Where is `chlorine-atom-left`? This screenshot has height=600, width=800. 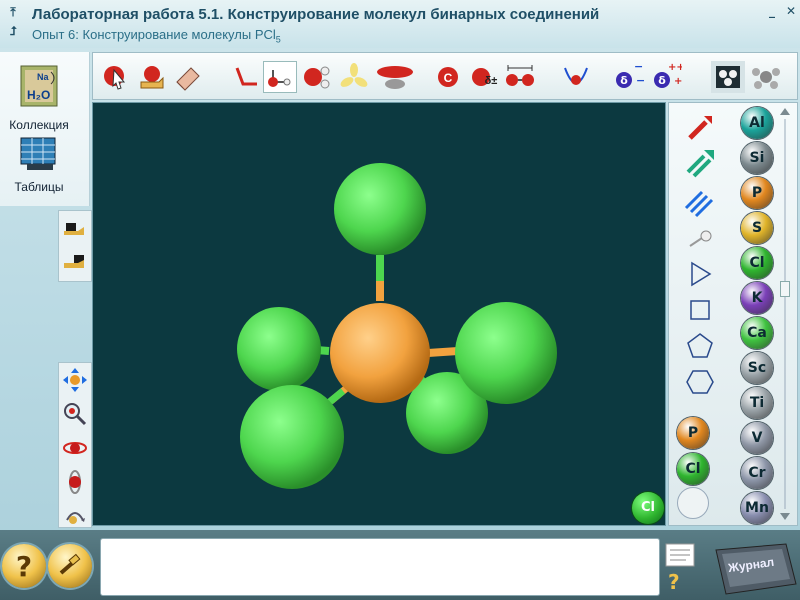 chlorine-atom-left is located at coordinates (279, 349).